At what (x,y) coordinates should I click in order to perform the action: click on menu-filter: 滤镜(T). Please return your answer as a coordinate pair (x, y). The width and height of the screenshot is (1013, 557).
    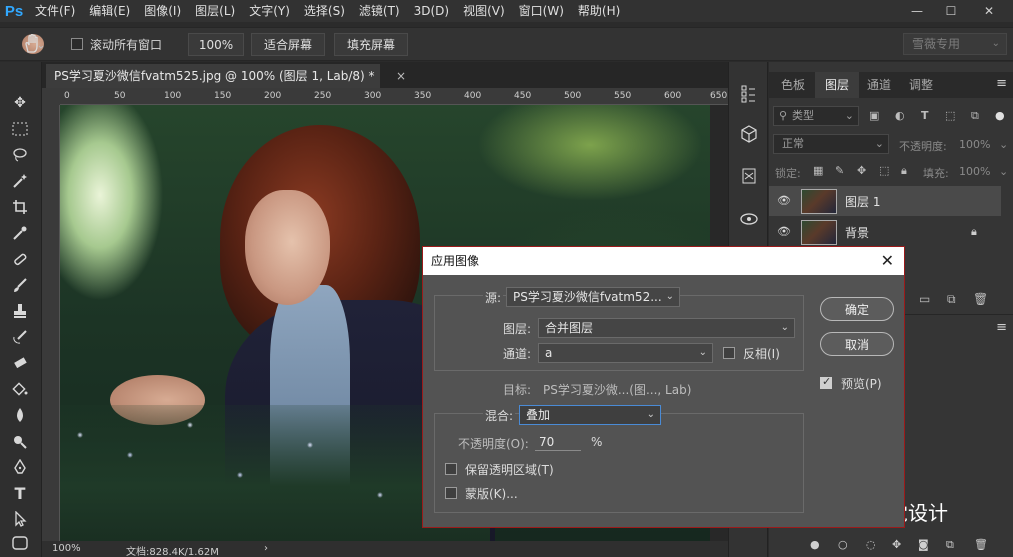
    Looking at the image, I should click on (379, 11).